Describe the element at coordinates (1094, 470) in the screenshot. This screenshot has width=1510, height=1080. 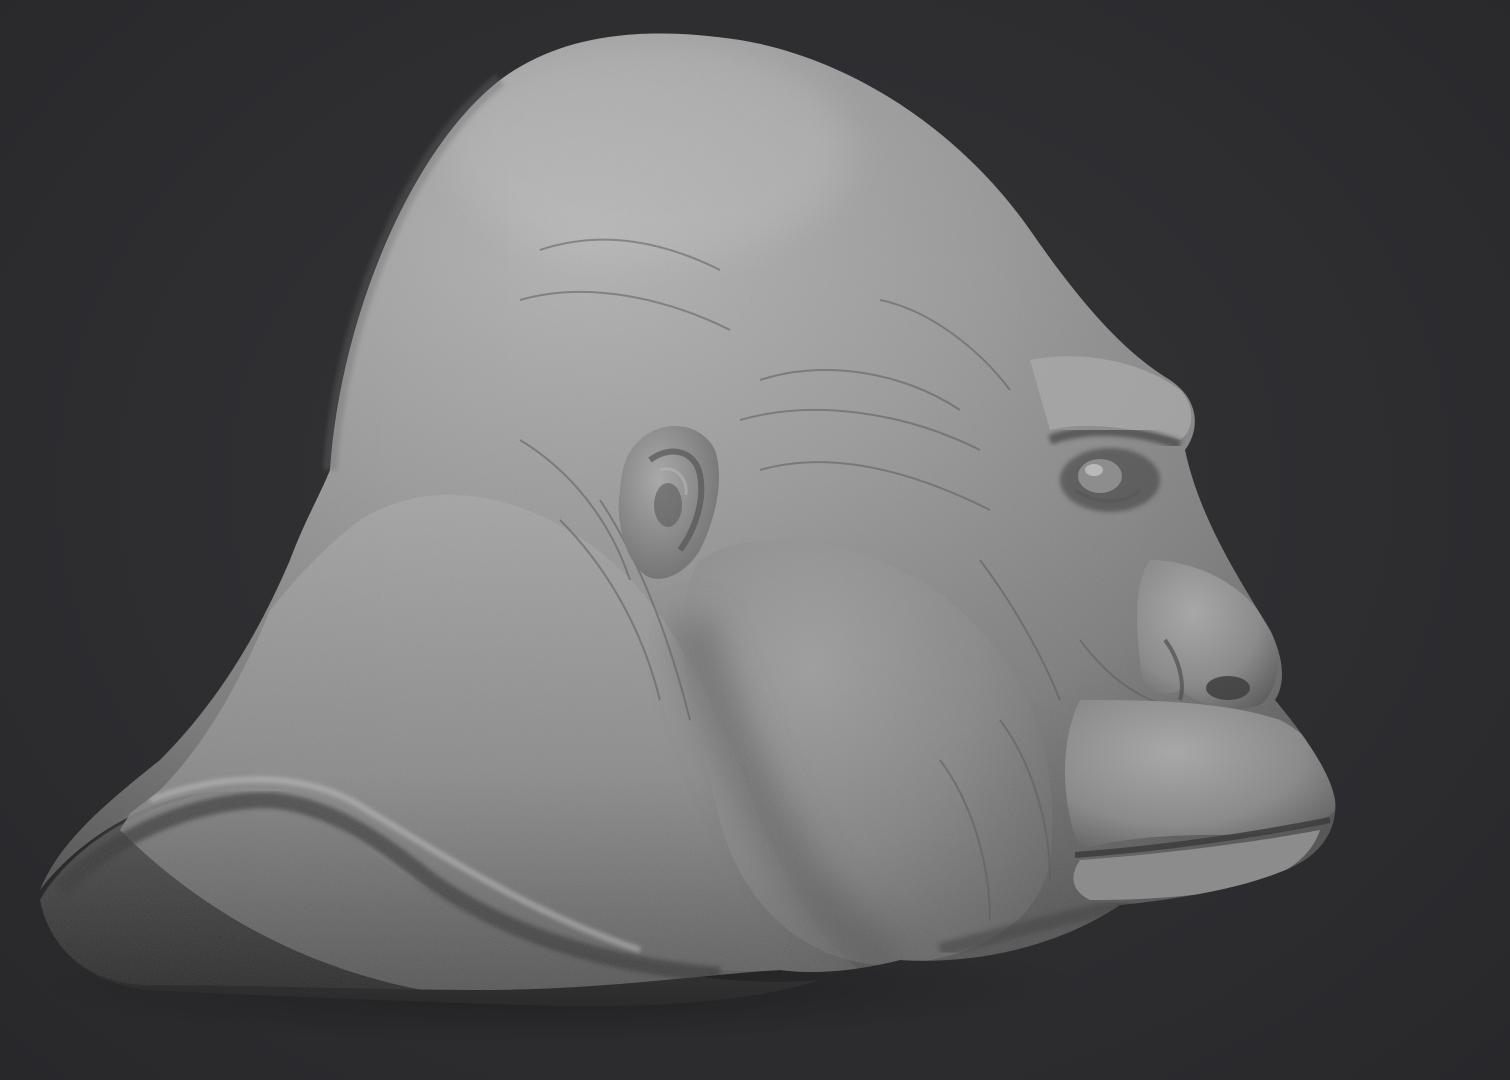
I see `eye-highlight` at that location.